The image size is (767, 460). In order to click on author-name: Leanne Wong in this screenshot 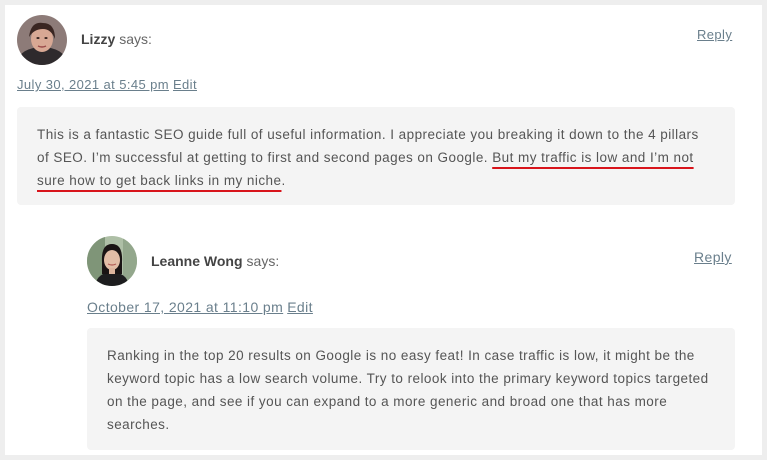, I will do `click(197, 261)`.